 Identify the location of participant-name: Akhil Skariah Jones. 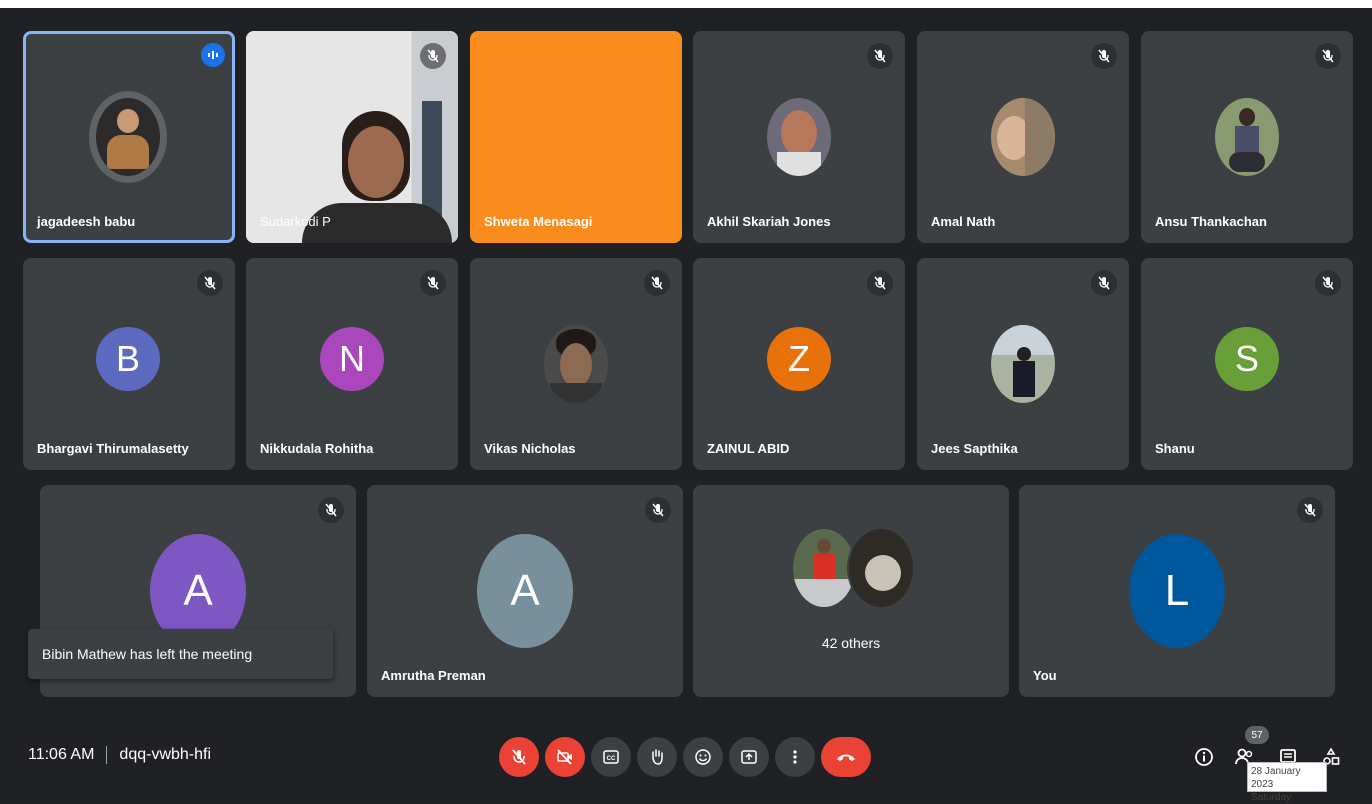
(769, 221).